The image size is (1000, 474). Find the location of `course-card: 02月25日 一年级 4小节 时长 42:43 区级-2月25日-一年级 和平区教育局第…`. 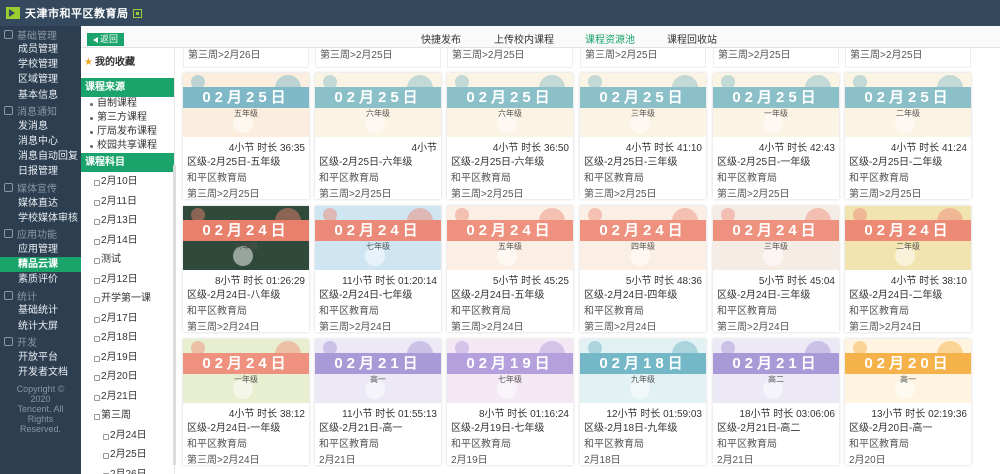

course-card: 02月25日 一年级 4小节 时长 42:43 区级-2月25日-一年级 和平区教育局第… is located at coordinates (776, 136).